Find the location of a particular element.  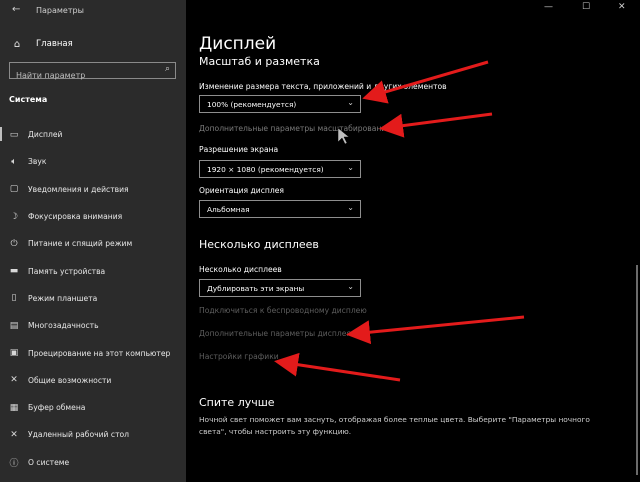

sidebar-item: ✕ Удаленный рабочий стол is located at coordinates (93, 434).